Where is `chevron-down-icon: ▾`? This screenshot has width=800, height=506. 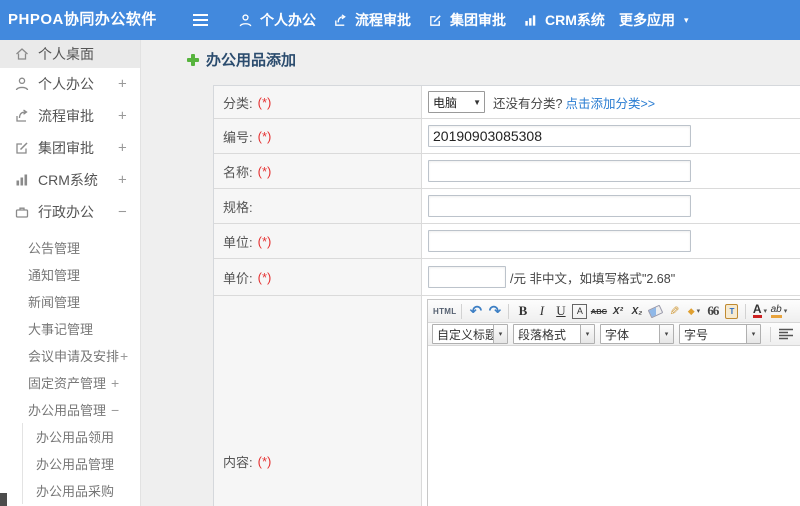
chevron-down-icon: ▾ is located at coordinates (500, 334).